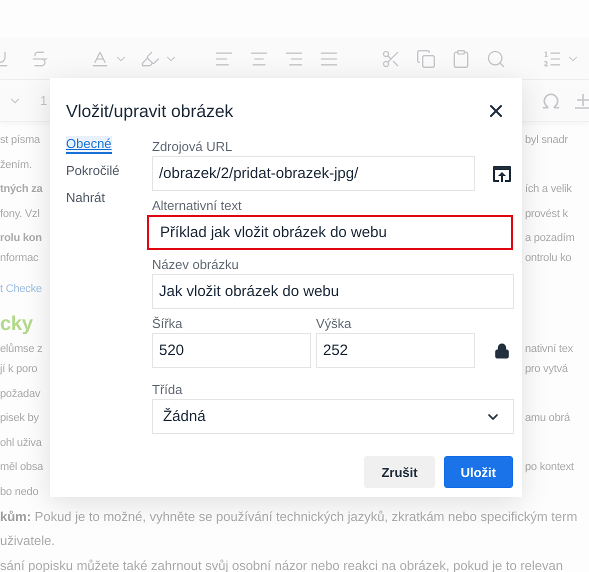  Describe the element at coordinates (333, 416) in the screenshot. I see `class-select: Žádná` at that location.